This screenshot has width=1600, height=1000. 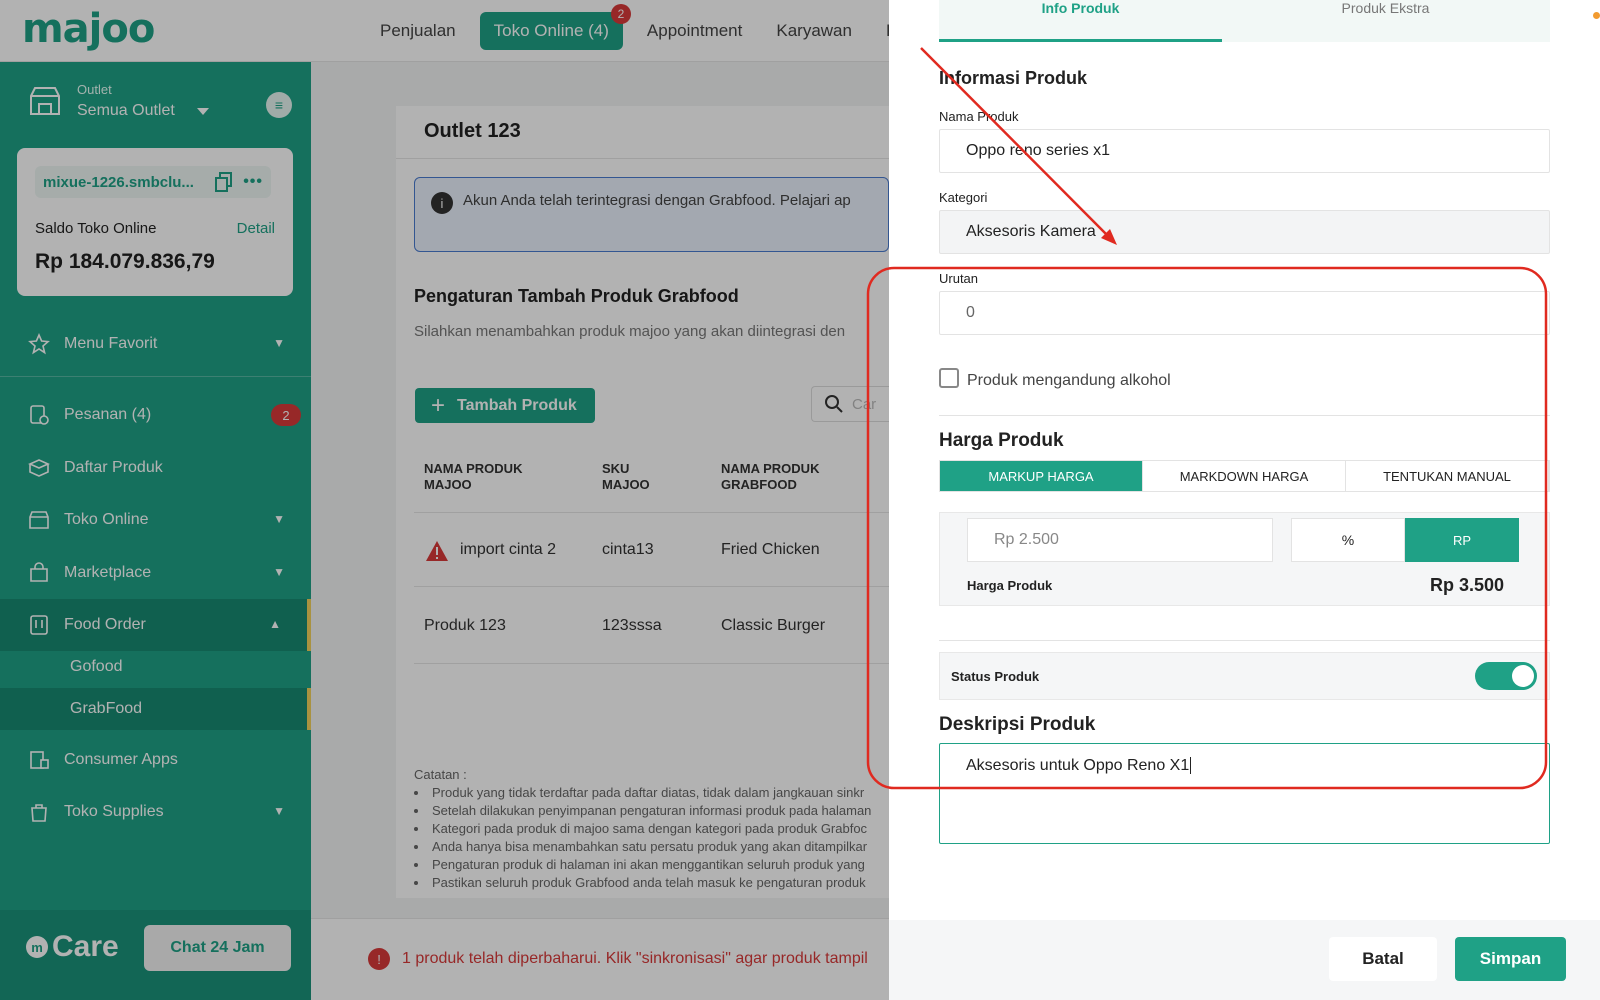 What do you see at coordinates (1013, 78) in the screenshot?
I see `informasi-produk-title: Informasi Produk` at bounding box center [1013, 78].